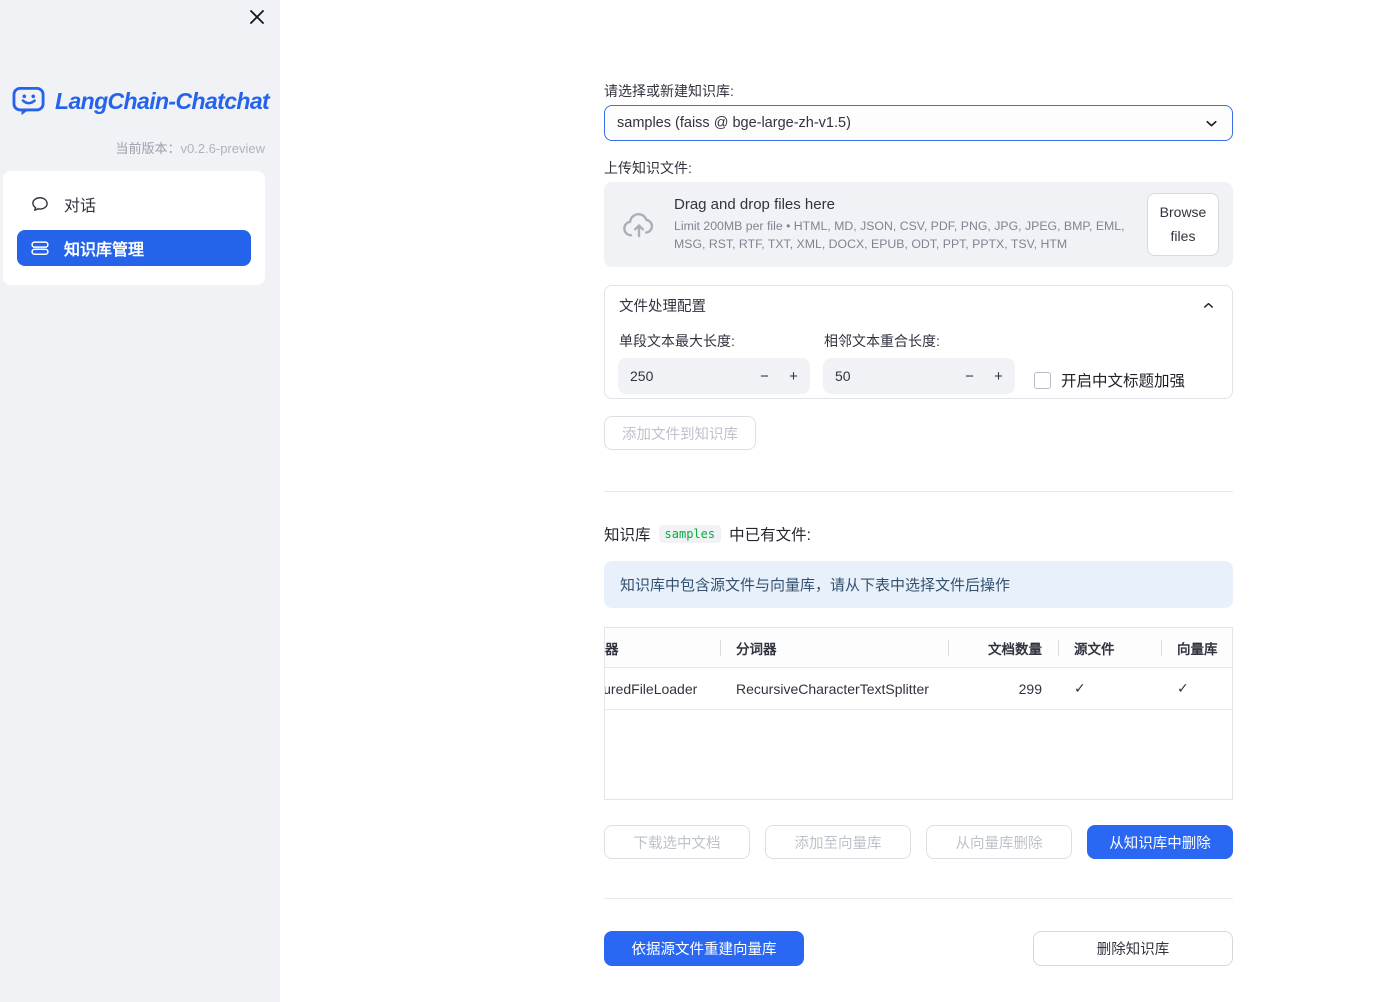  I want to click on info-banner: 知识库中包含源文件与向量库，请从下表中选择文件后操作, so click(918, 584).